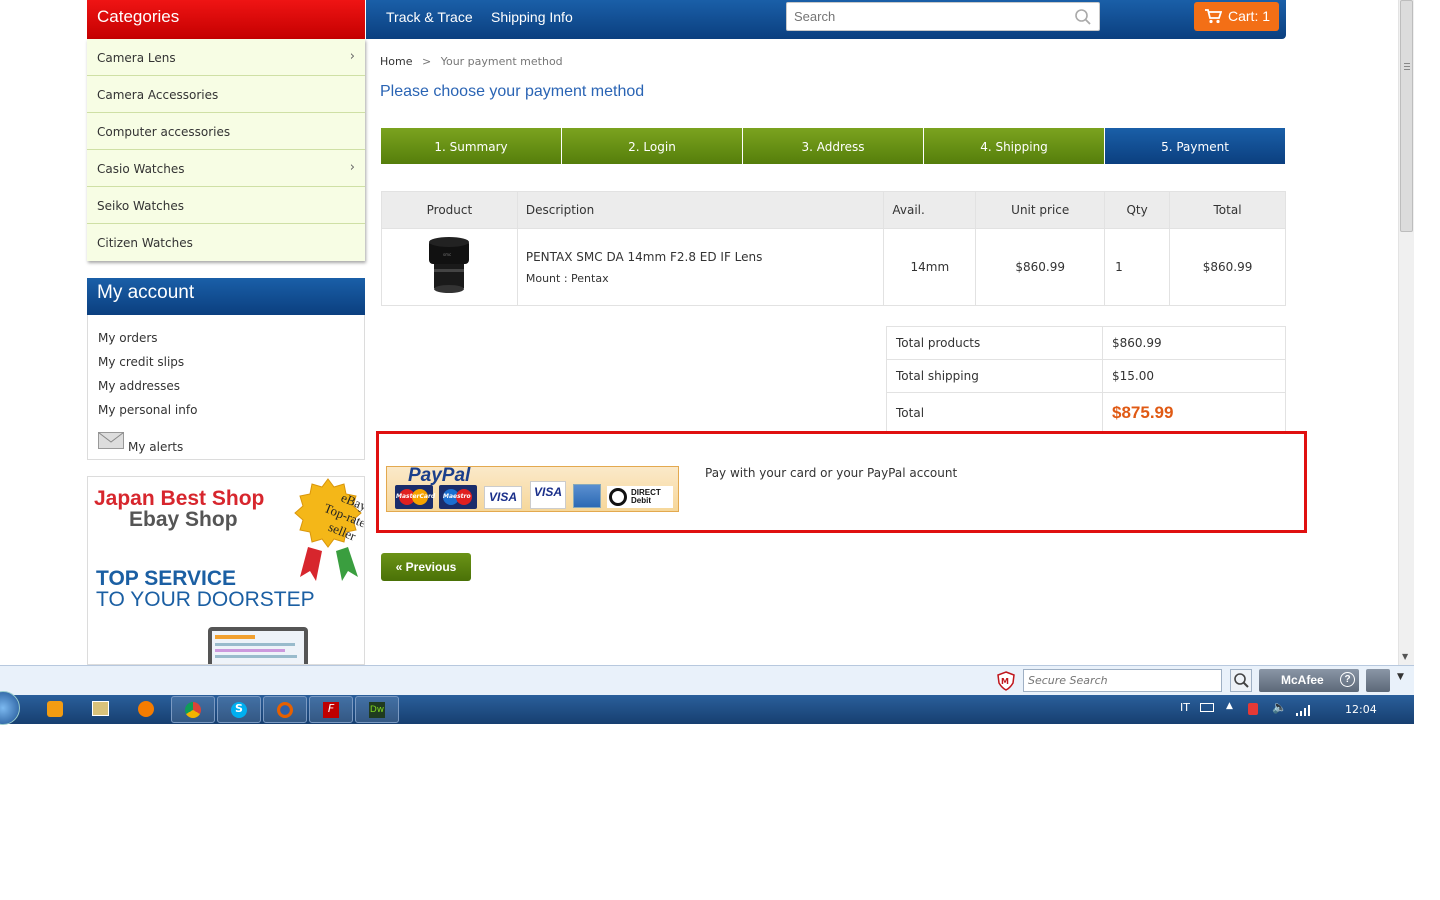  What do you see at coordinates (226, 57) in the screenshot?
I see `category-item: Camera Lens ›` at bounding box center [226, 57].